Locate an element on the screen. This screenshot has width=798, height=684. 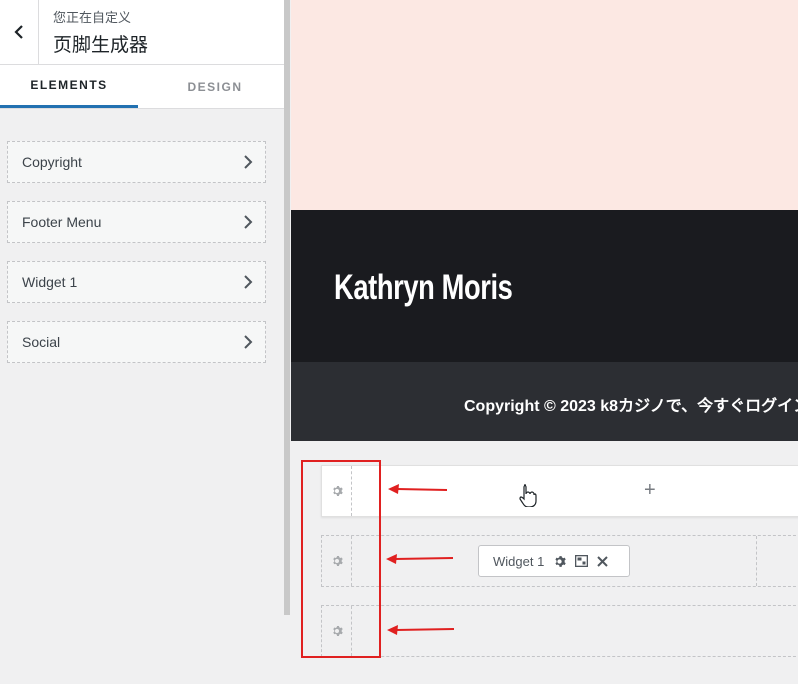
column-divider is located at coordinates (757, 561).